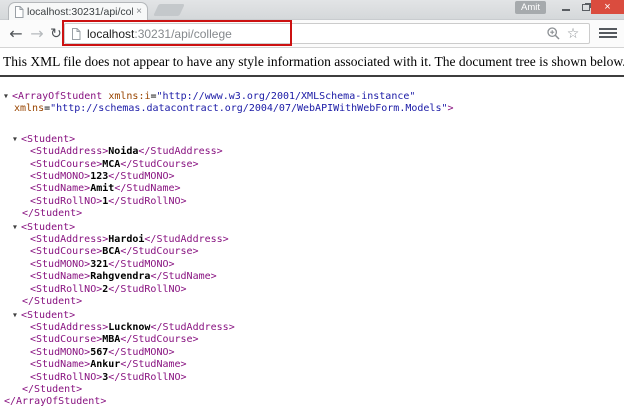  I want to click on url-text: localhost:30231/api/college, so click(315, 34).